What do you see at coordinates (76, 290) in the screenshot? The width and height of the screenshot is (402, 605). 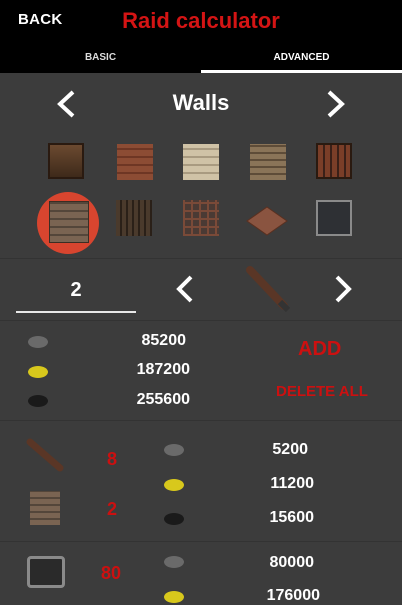 I see `quantity-value: 2` at bounding box center [76, 290].